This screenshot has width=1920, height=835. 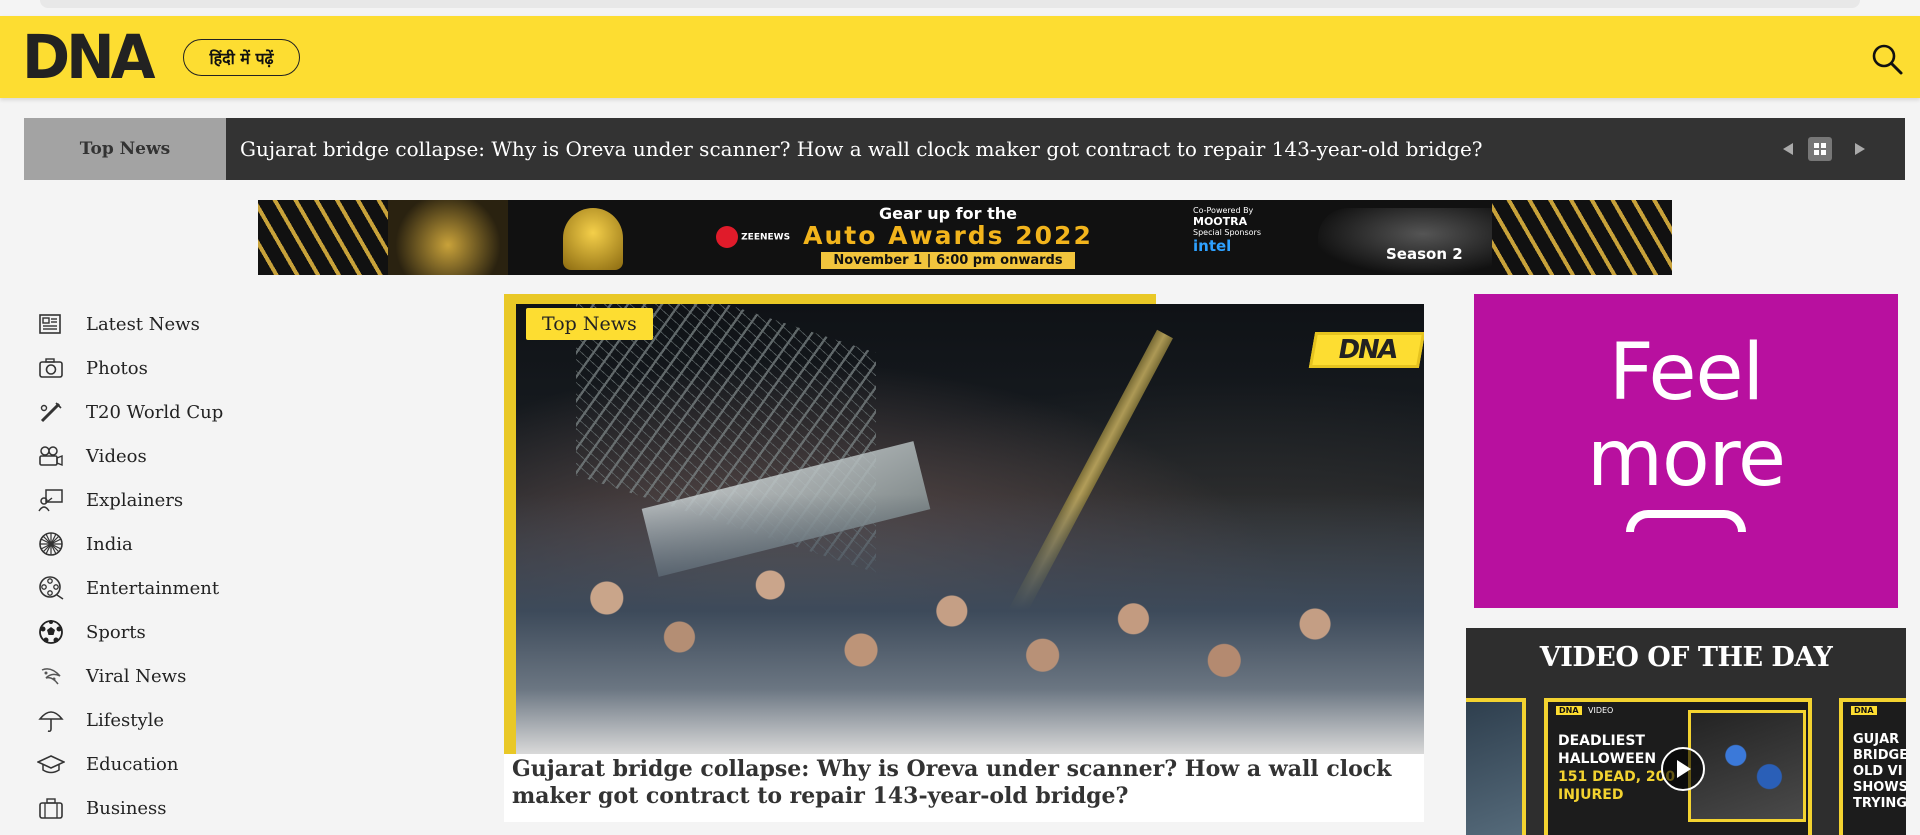 What do you see at coordinates (117, 368) in the screenshot?
I see `sidebar-item-label: Photos` at bounding box center [117, 368].